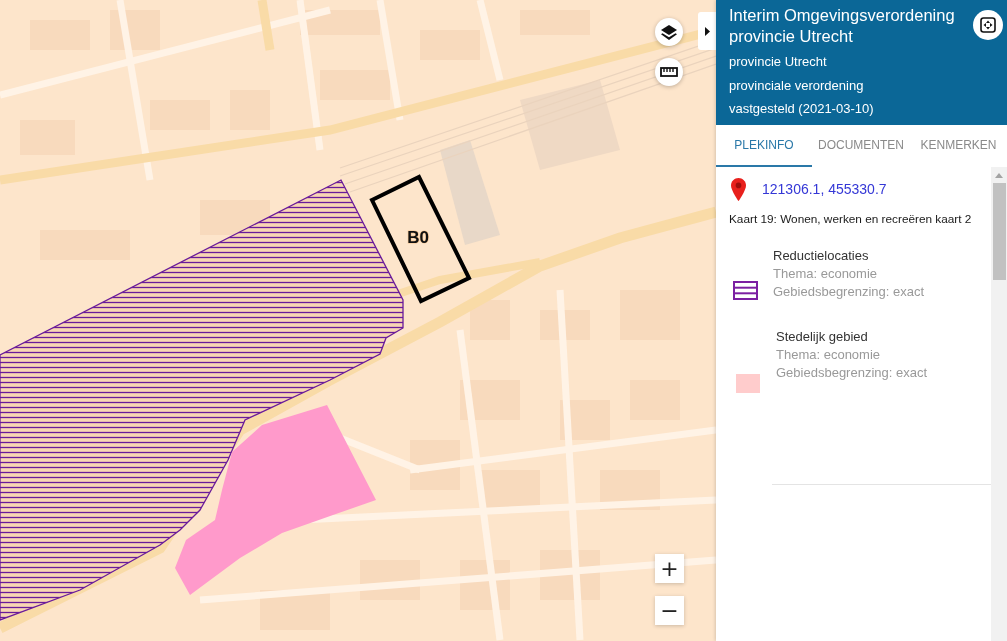 This screenshot has height=641, width=1007. I want to click on zoom-out-button: −, so click(669, 610).